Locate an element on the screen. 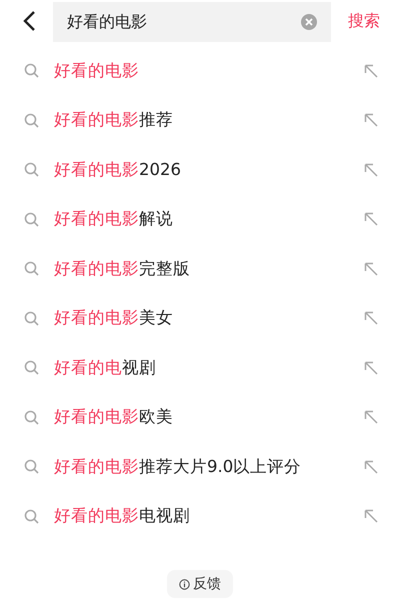  info-icon is located at coordinates (184, 584).